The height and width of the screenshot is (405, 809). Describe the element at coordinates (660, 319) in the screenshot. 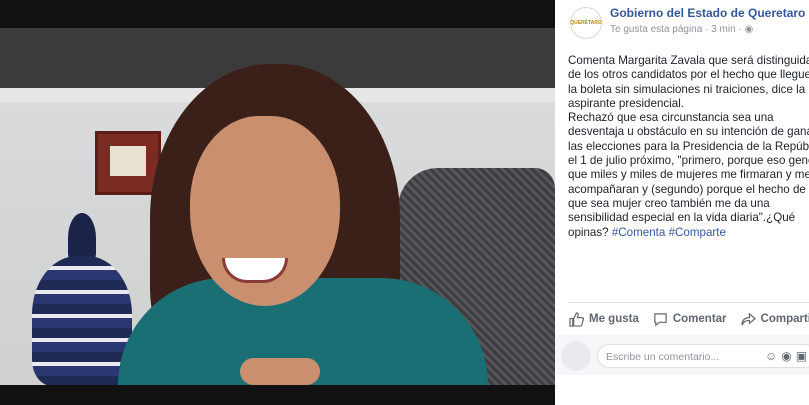

I see `speech-bubble-icon` at that location.